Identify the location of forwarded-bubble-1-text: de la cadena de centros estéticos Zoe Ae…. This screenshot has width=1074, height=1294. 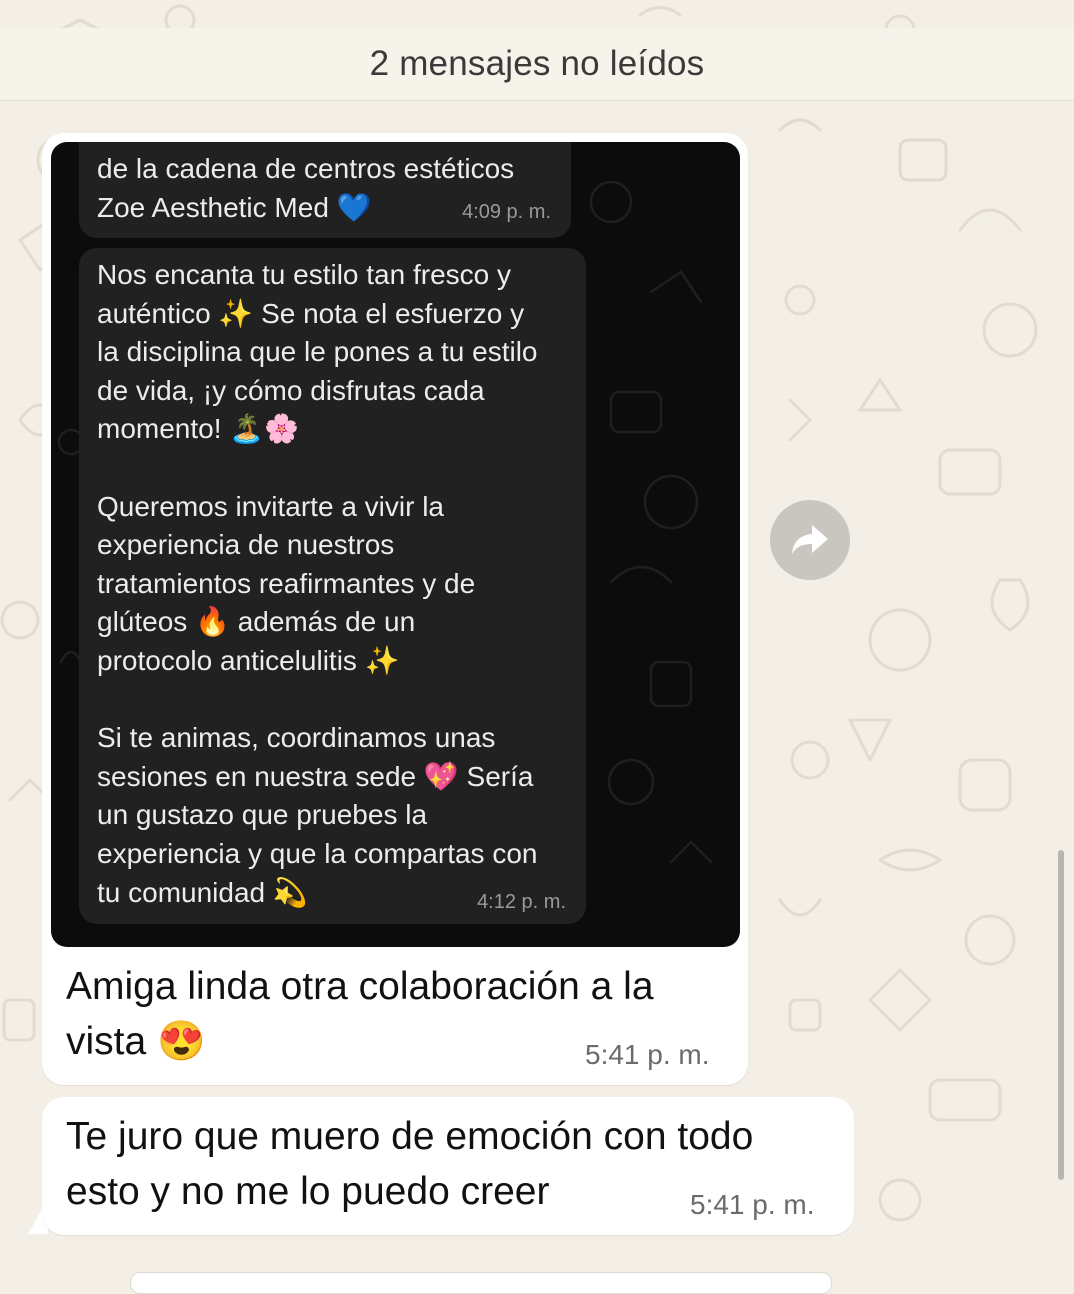
(306, 188).